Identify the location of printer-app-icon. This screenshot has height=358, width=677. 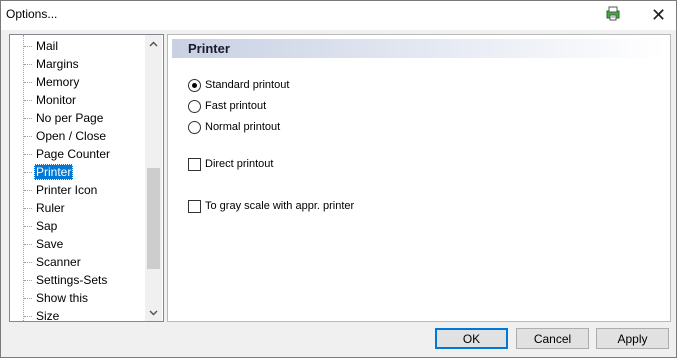
(613, 13).